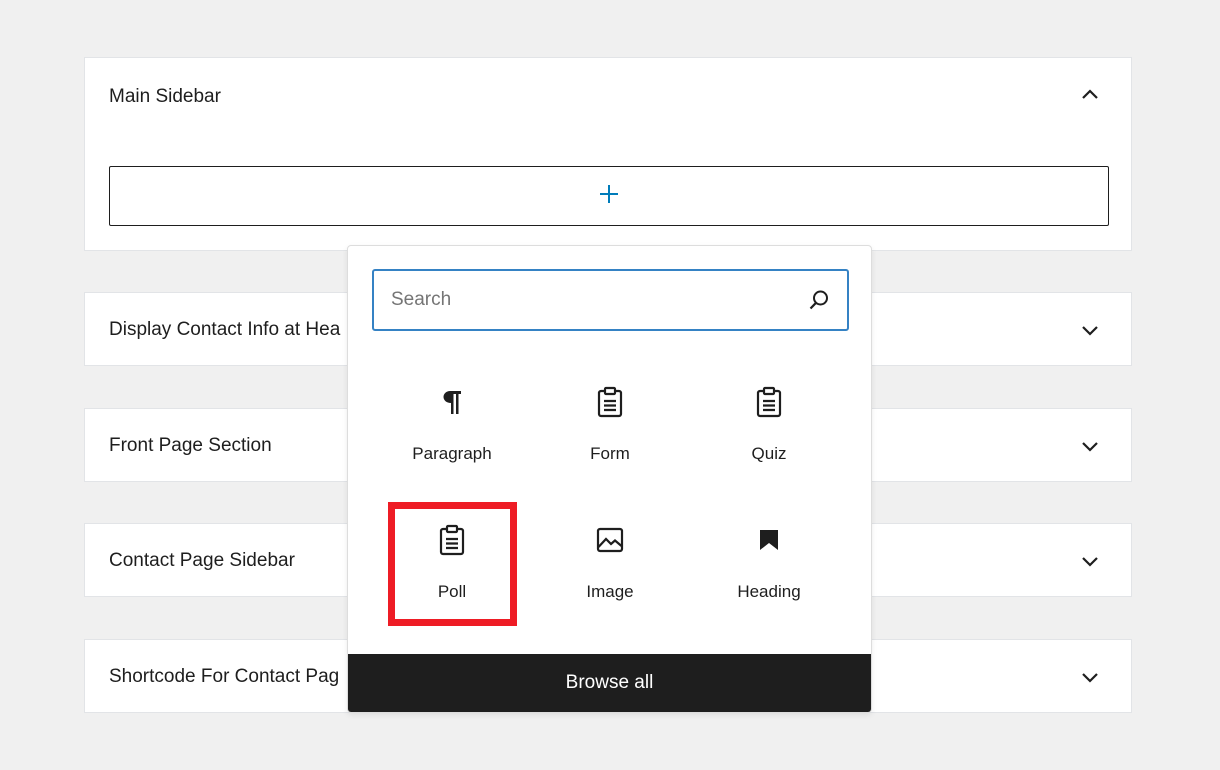 The image size is (1220, 770). Describe the element at coordinates (202, 560) in the screenshot. I see `panel-title: Contact Page Sidebar` at that location.